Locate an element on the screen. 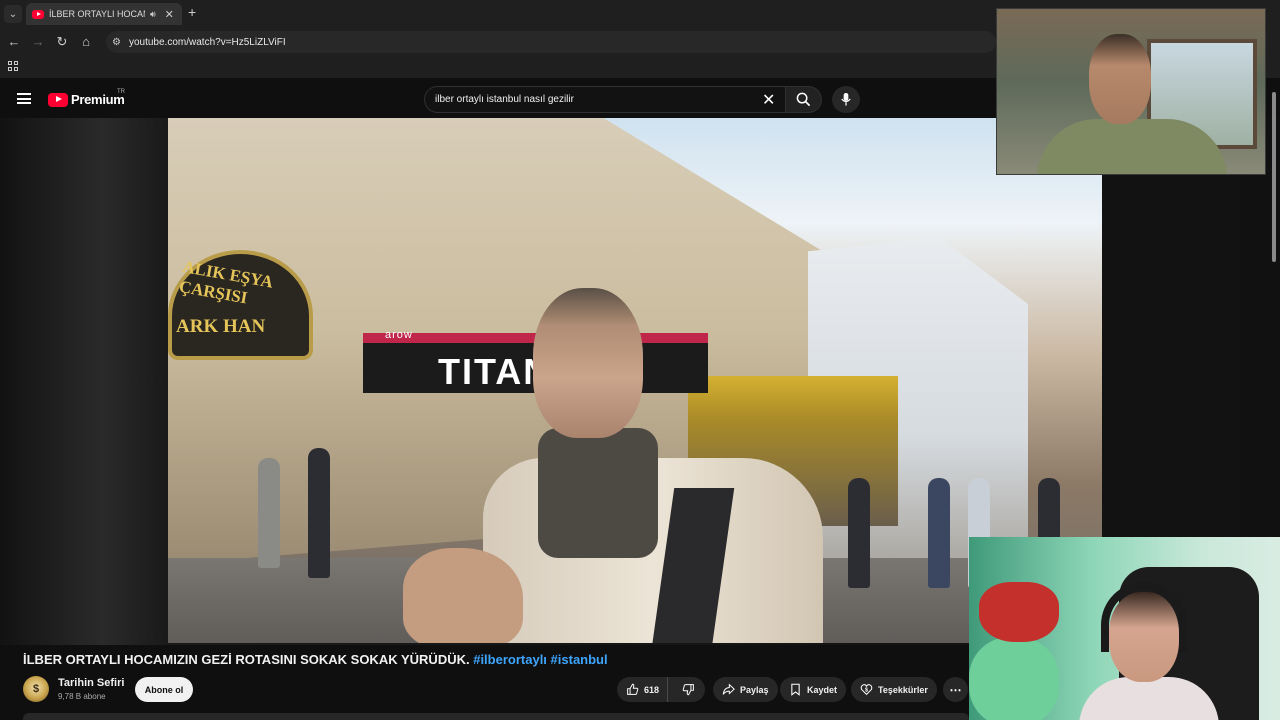  new-tab-button: + is located at coordinates (192, 12).